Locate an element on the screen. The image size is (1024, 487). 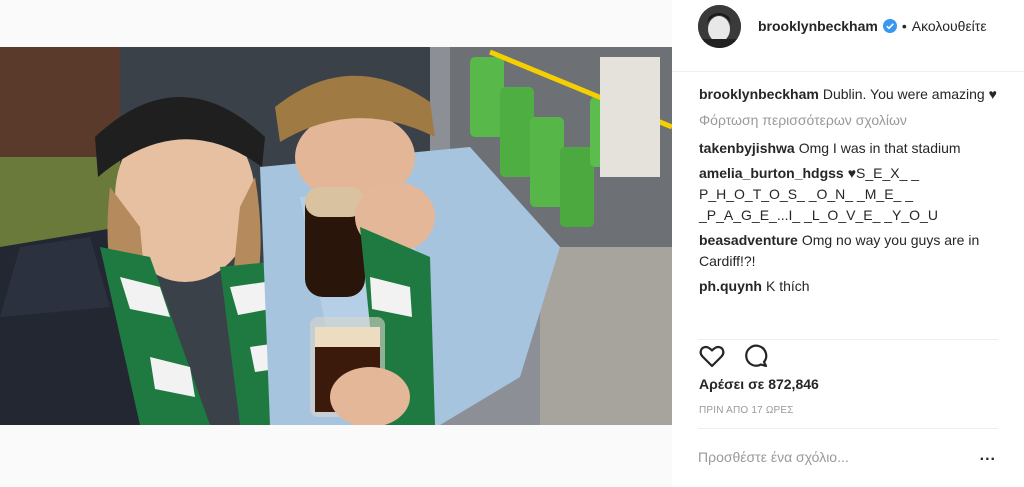
verified-badge-icon is located at coordinates (889, 26).